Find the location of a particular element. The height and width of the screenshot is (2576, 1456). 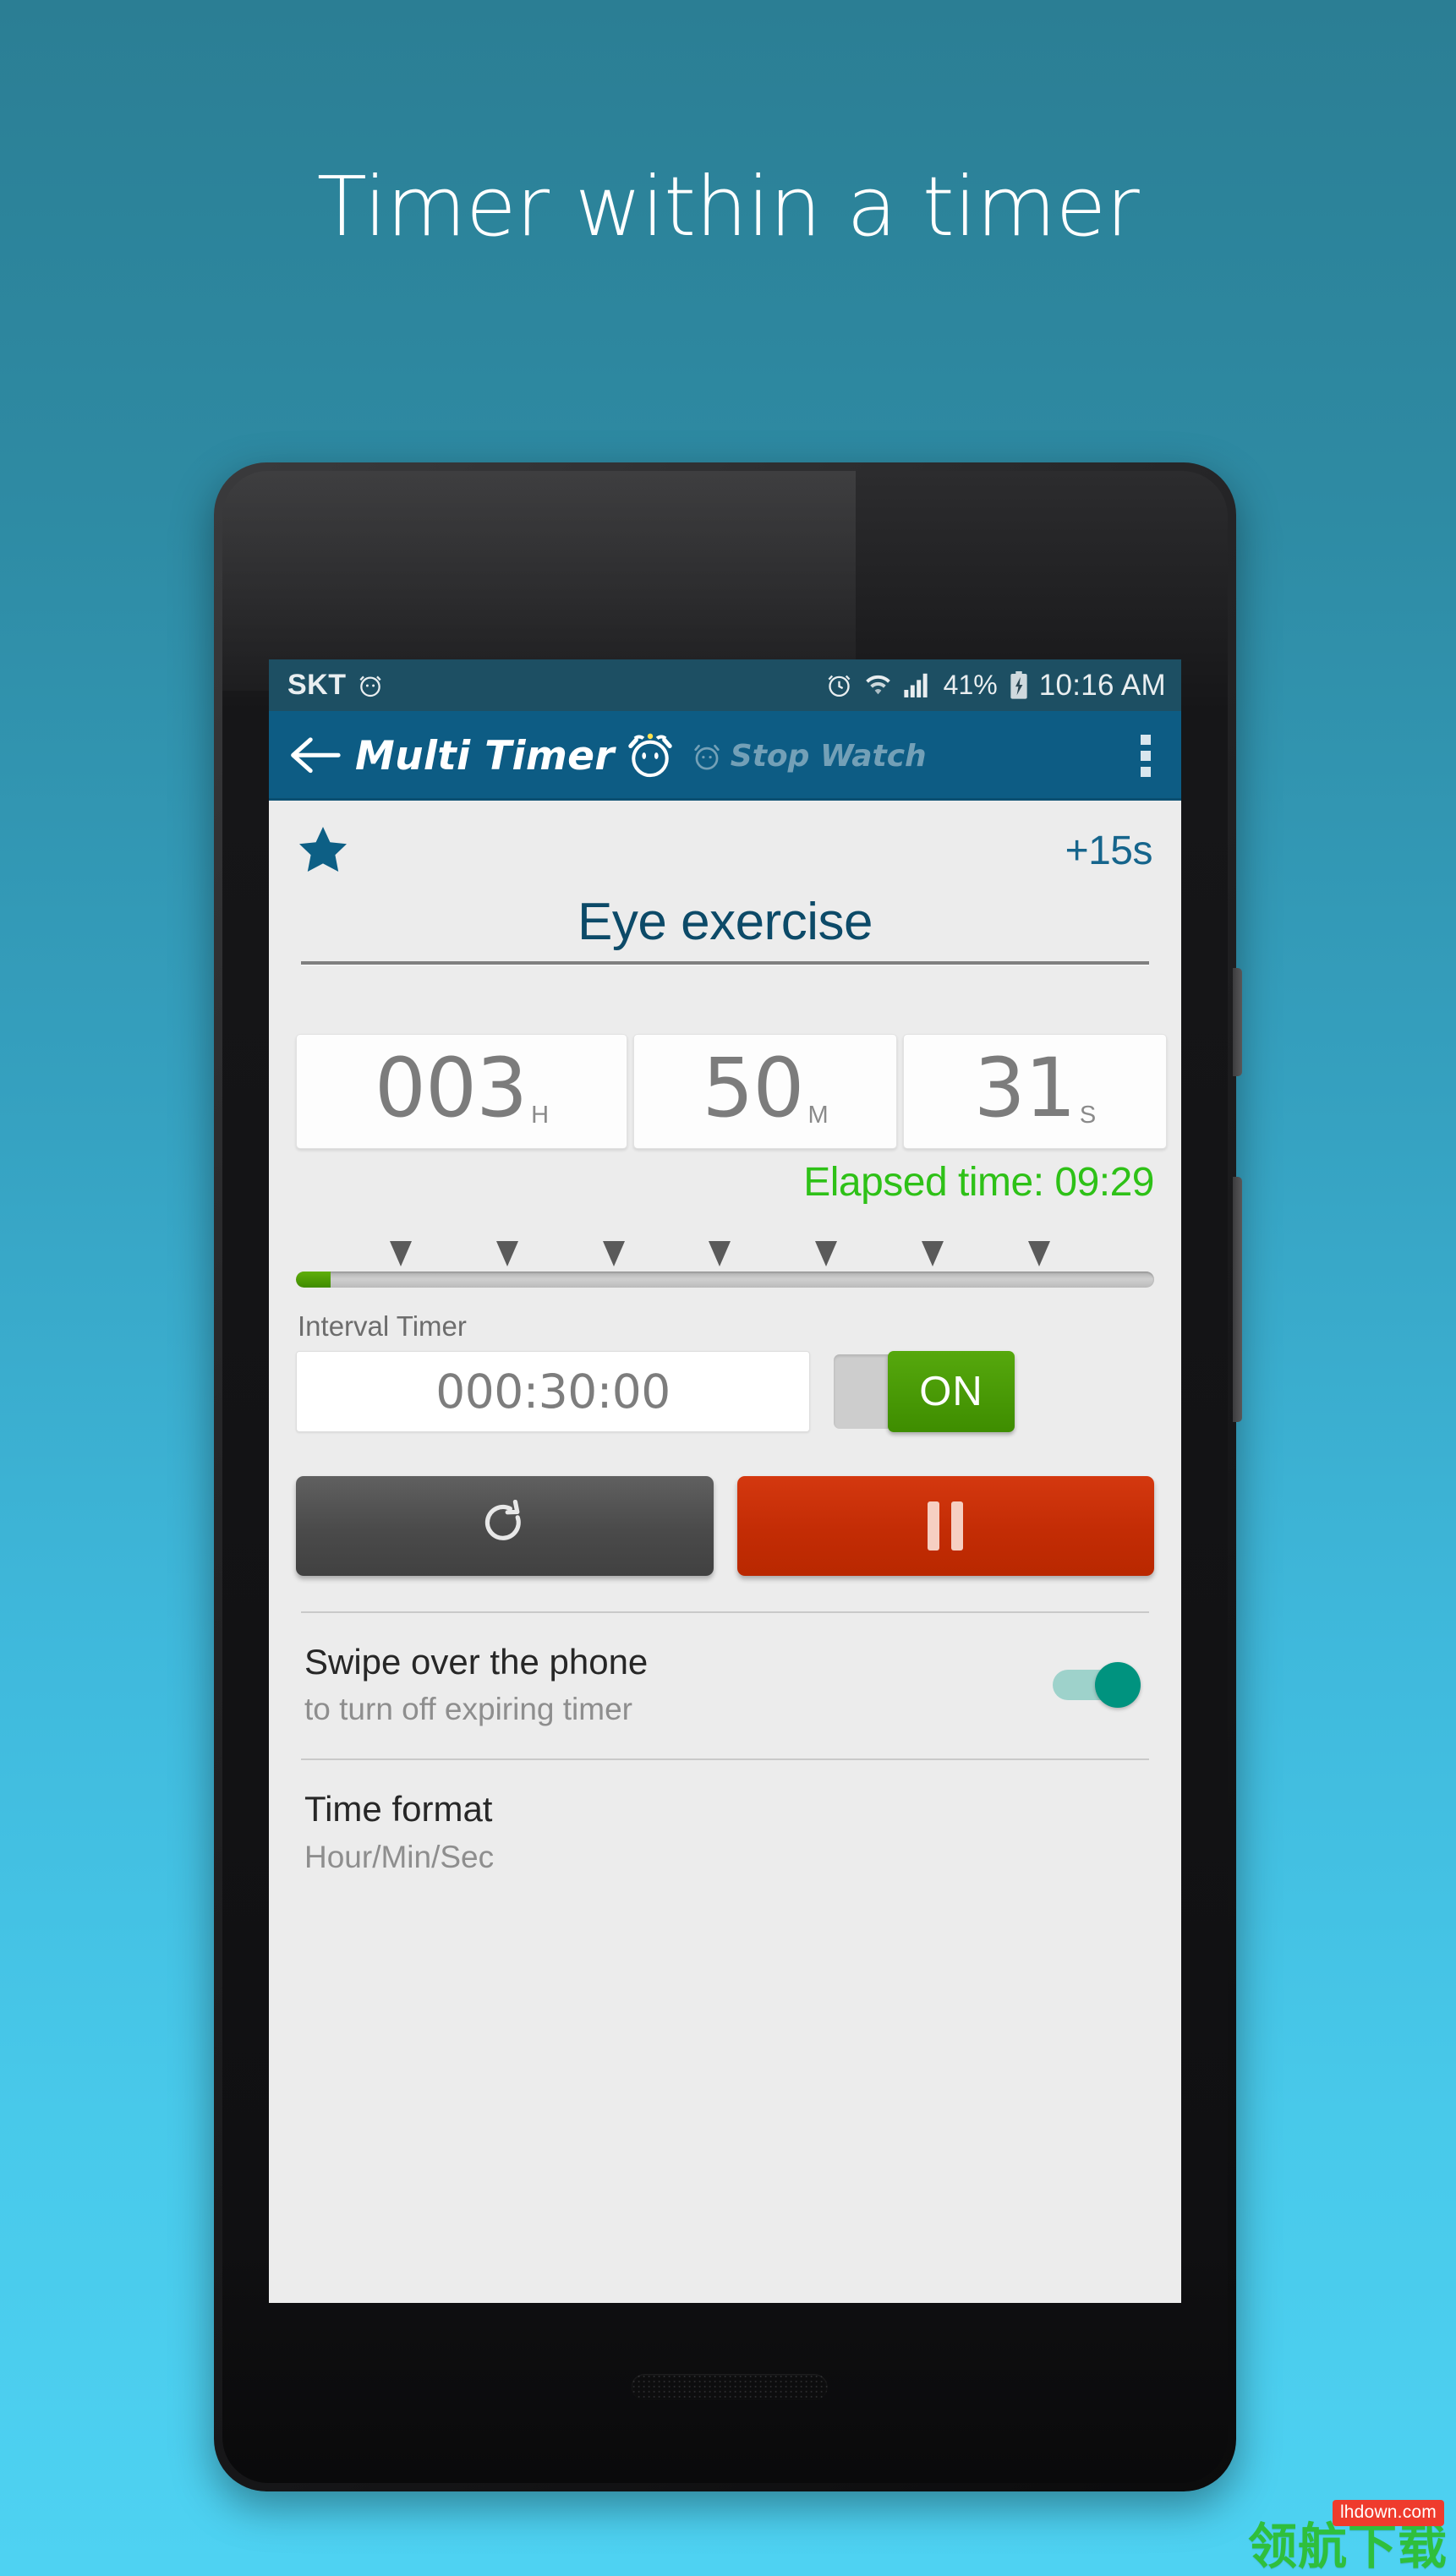

hours-value: 003 is located at coordinates (451, 1088).